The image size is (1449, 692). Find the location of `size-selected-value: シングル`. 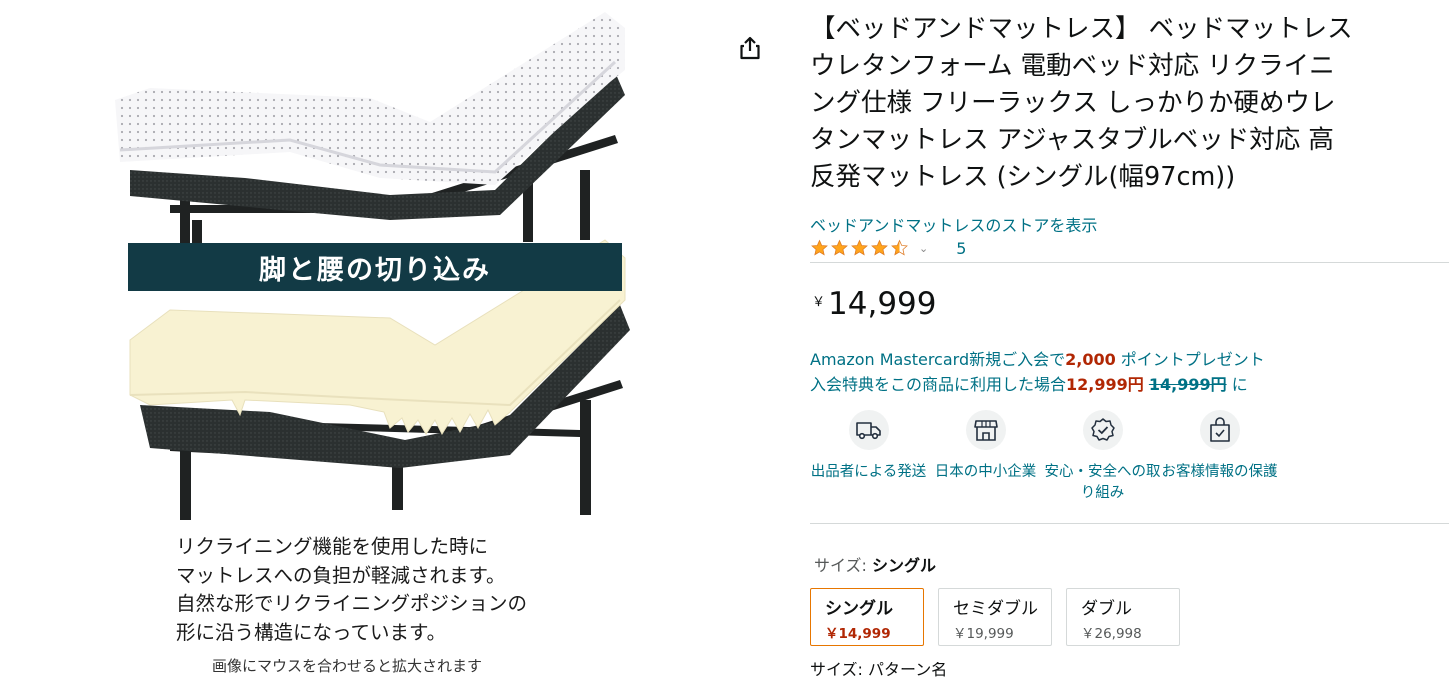

size-selected-value: シングル is located at coordinates (904, 565).